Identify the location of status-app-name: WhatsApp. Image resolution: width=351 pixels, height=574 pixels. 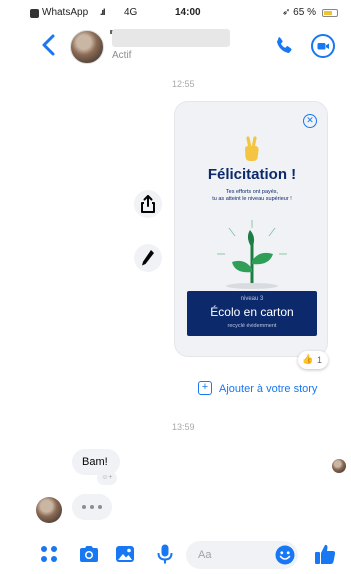
(65, 12).